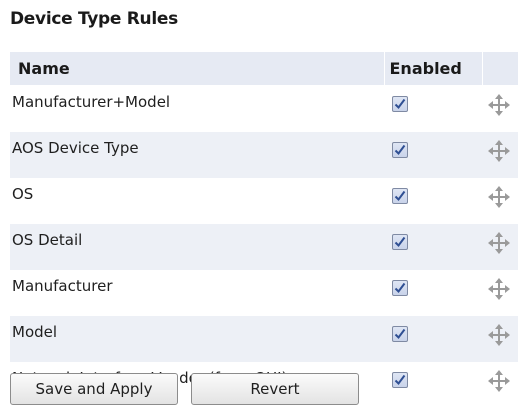  Describe the element at coordinates (499, 69) in the screenshot. I see `column-header-drag` at that location.